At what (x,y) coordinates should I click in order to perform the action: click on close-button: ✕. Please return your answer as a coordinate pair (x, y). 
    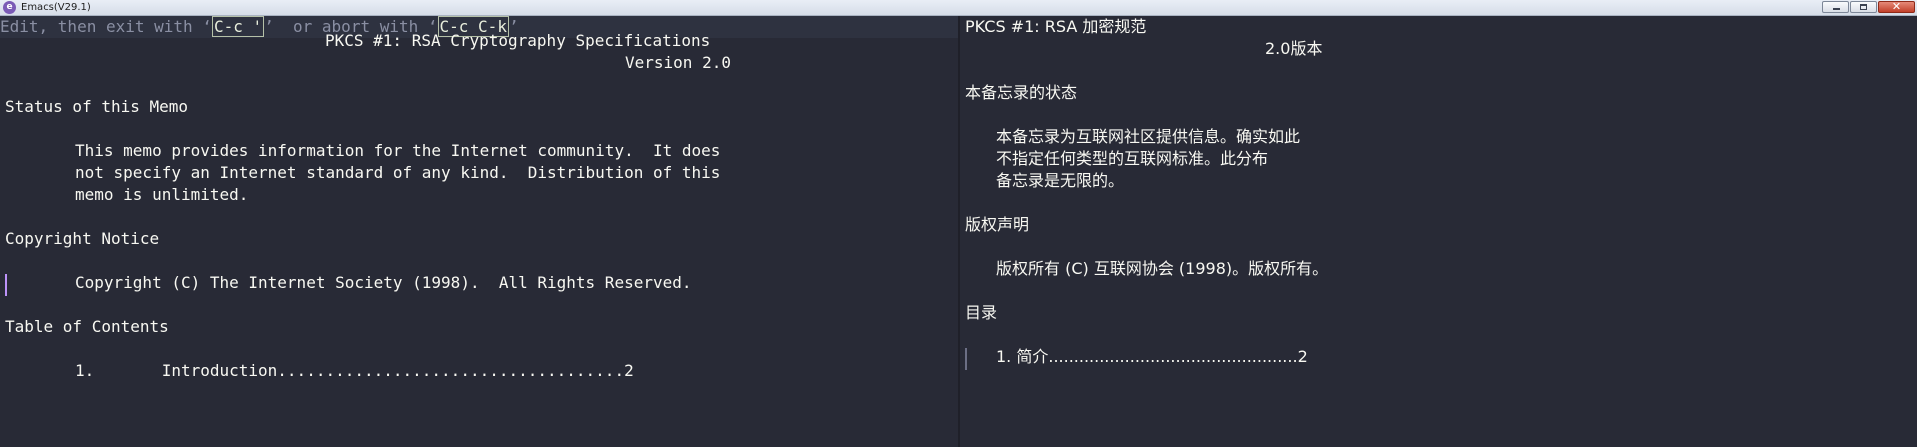
    Looking at the image, I should click on (1896, 6).